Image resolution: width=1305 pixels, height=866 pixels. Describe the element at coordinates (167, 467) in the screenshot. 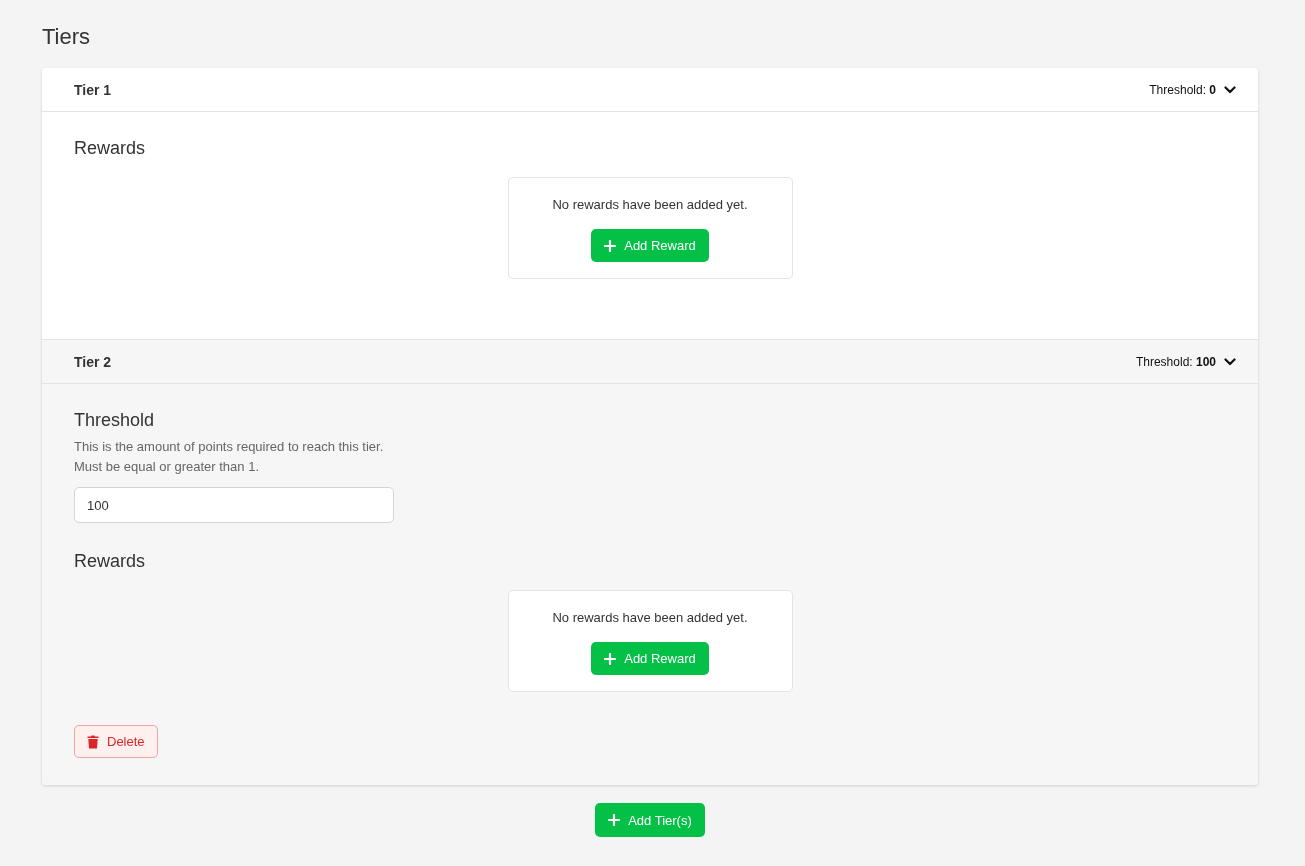

I see `help-text: Must be equal or greater than 1.` at that location.